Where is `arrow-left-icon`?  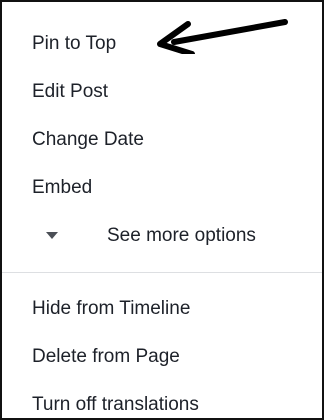
arrow-left-icon is located at coordinates (222, 36).